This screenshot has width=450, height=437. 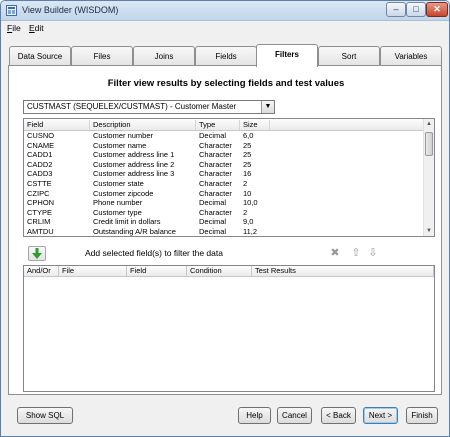 What do you see at coordinates (93, 271) in the screenshot?
I see `column-header-file: File` at bounding box center [93, 271].